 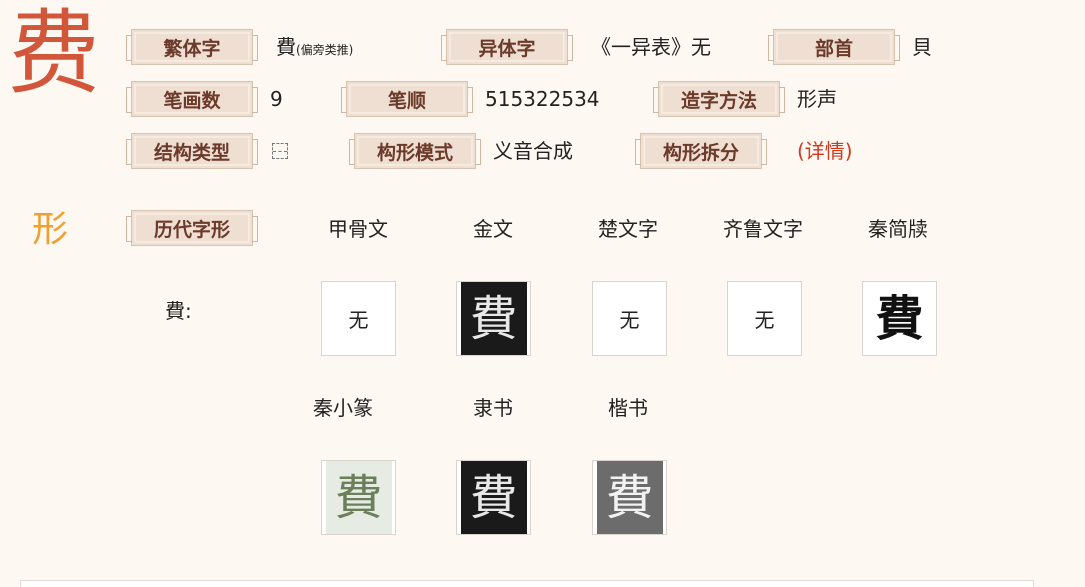 What do you see at coordinates (325, 50) in the screenshot?
I see `traditional-char-note: (偏旁类推)` at bounding box center [325, 50].